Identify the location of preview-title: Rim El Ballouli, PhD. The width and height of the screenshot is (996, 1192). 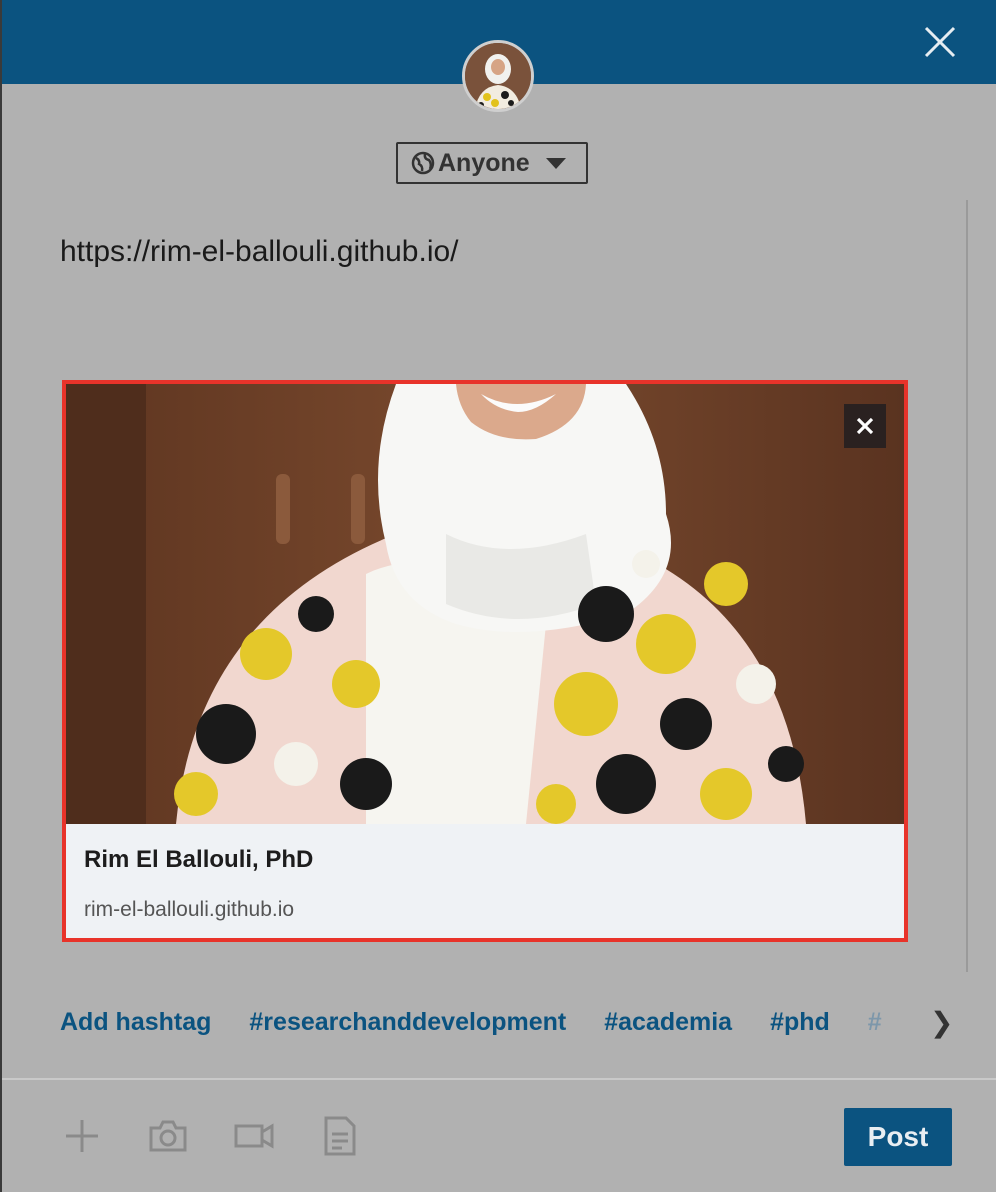
(199, 859).